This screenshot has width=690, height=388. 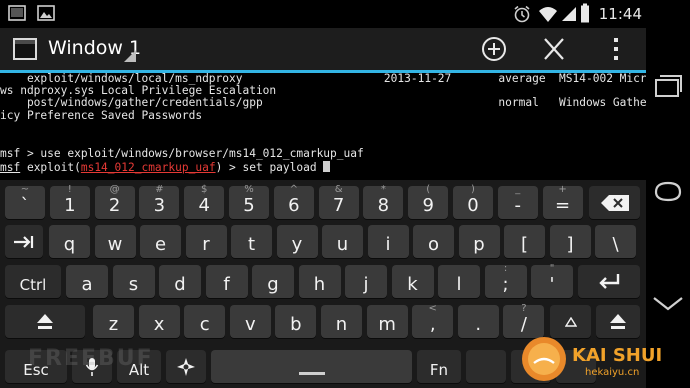 What do you see at coordinates (668, 85) in the screenshot?
I see `recent-apps-icon` at bounding box center [668, 85].